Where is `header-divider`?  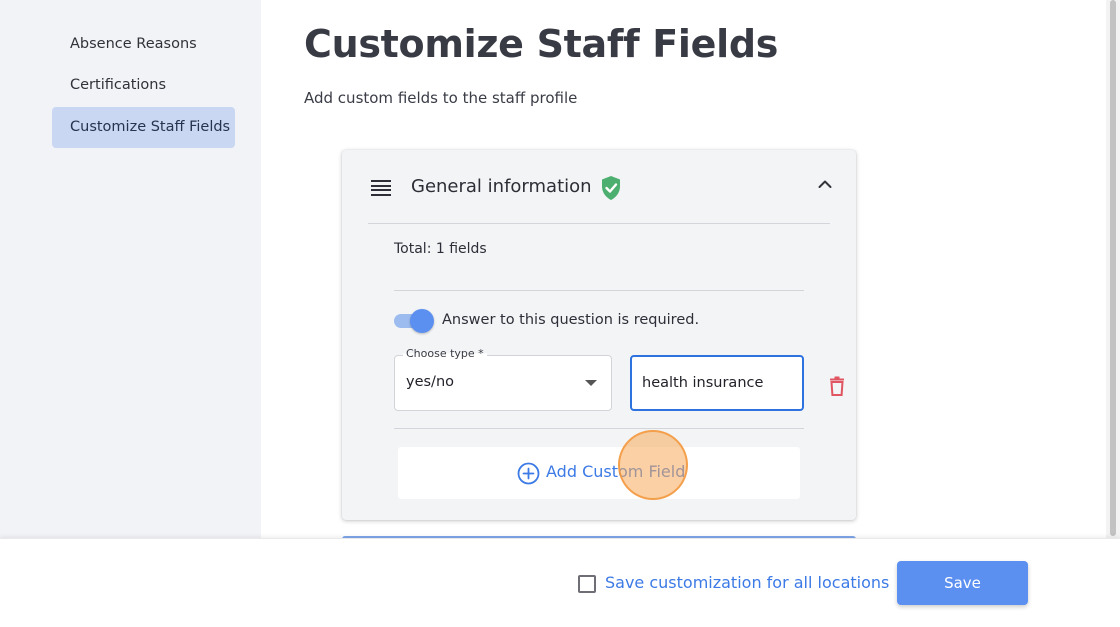
header-divider is located at coordinates (599, 223).